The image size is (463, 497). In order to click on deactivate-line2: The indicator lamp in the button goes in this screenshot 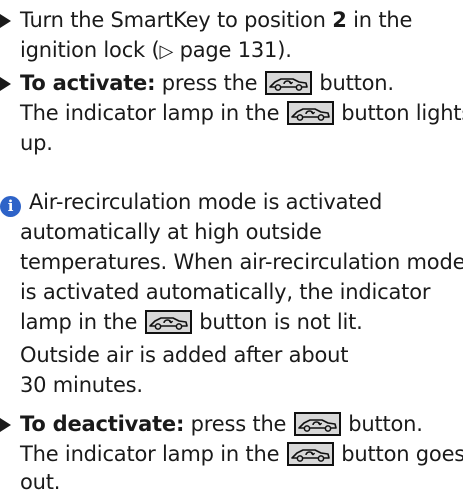, I will do `click(241, 454)`.